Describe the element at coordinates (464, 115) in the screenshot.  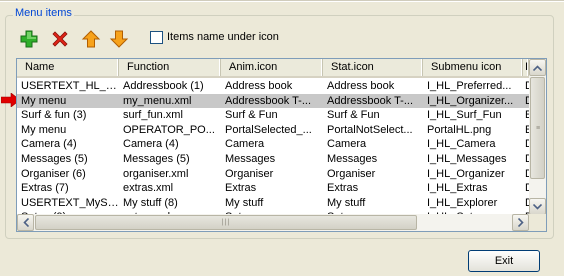
I see `cell-submenu-icon: I_HL_Surf_Fun` at that location.